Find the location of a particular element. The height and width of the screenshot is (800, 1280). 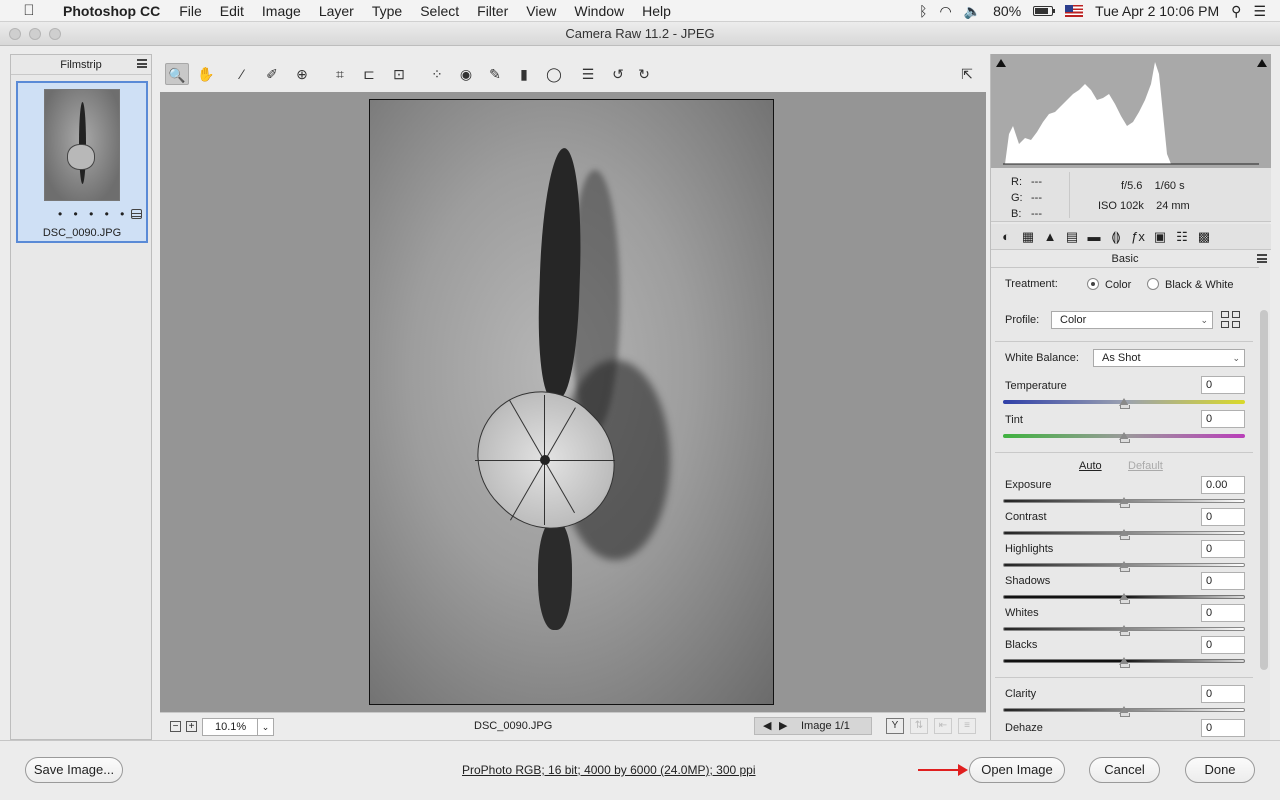

zoom-out-button: − is located at coordinates (175, 726).